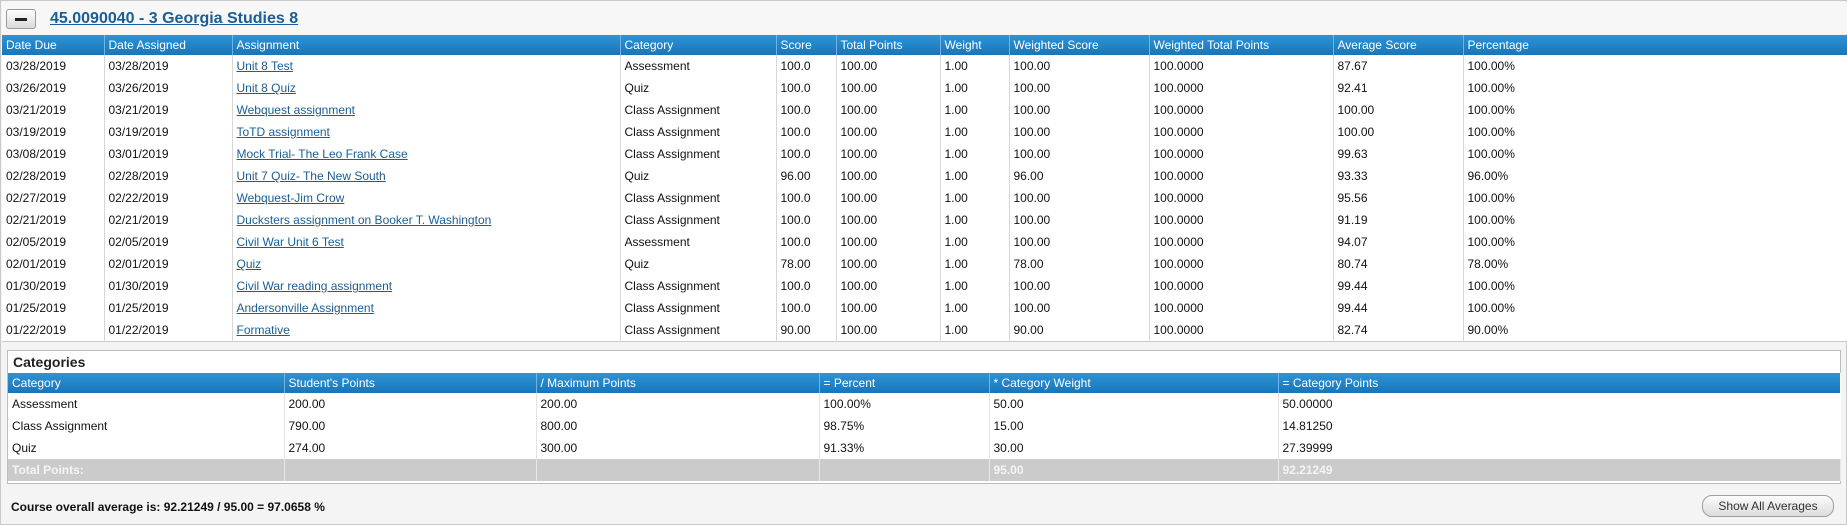 The height and width of the screenshot is (525, 1847). Describe the element at coordinates (904, 448) in the screenshot. I see `table-cell: 91.33%` at that location.